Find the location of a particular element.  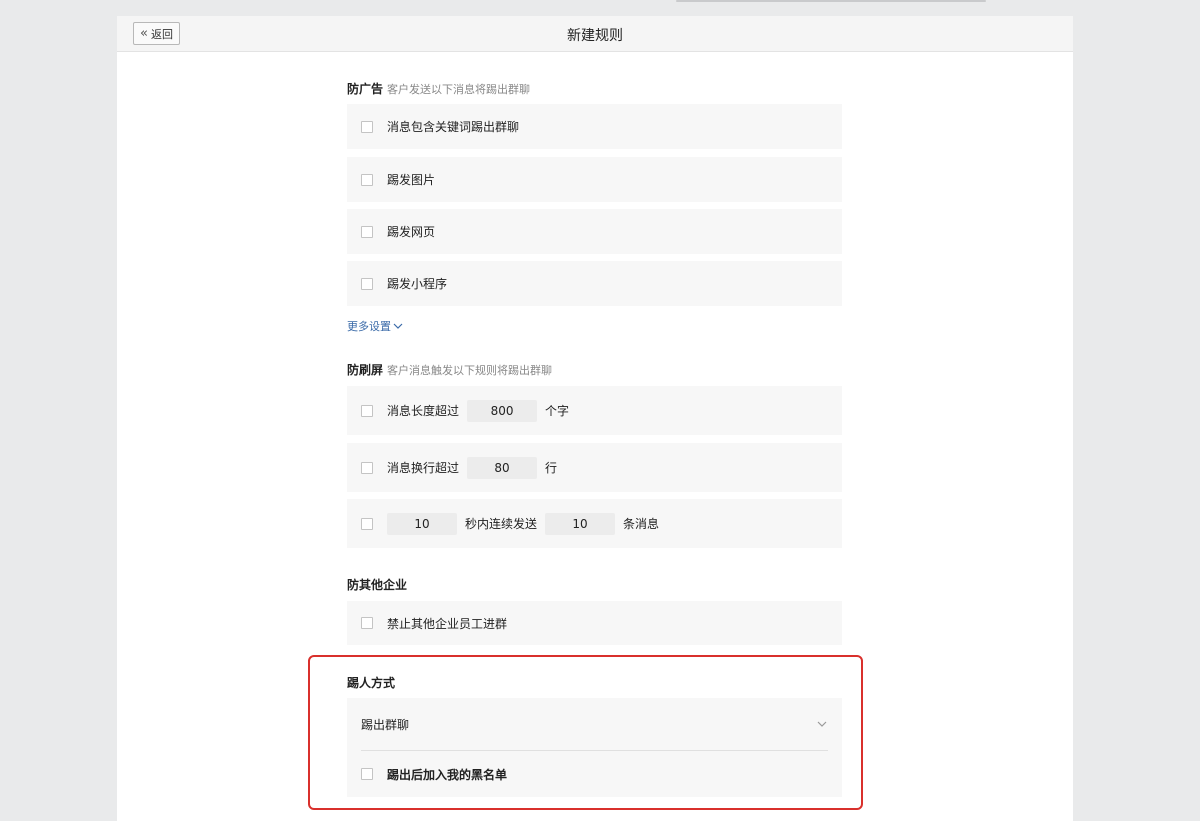

page-title: 新建规则 is located at coordinates (595, 36).